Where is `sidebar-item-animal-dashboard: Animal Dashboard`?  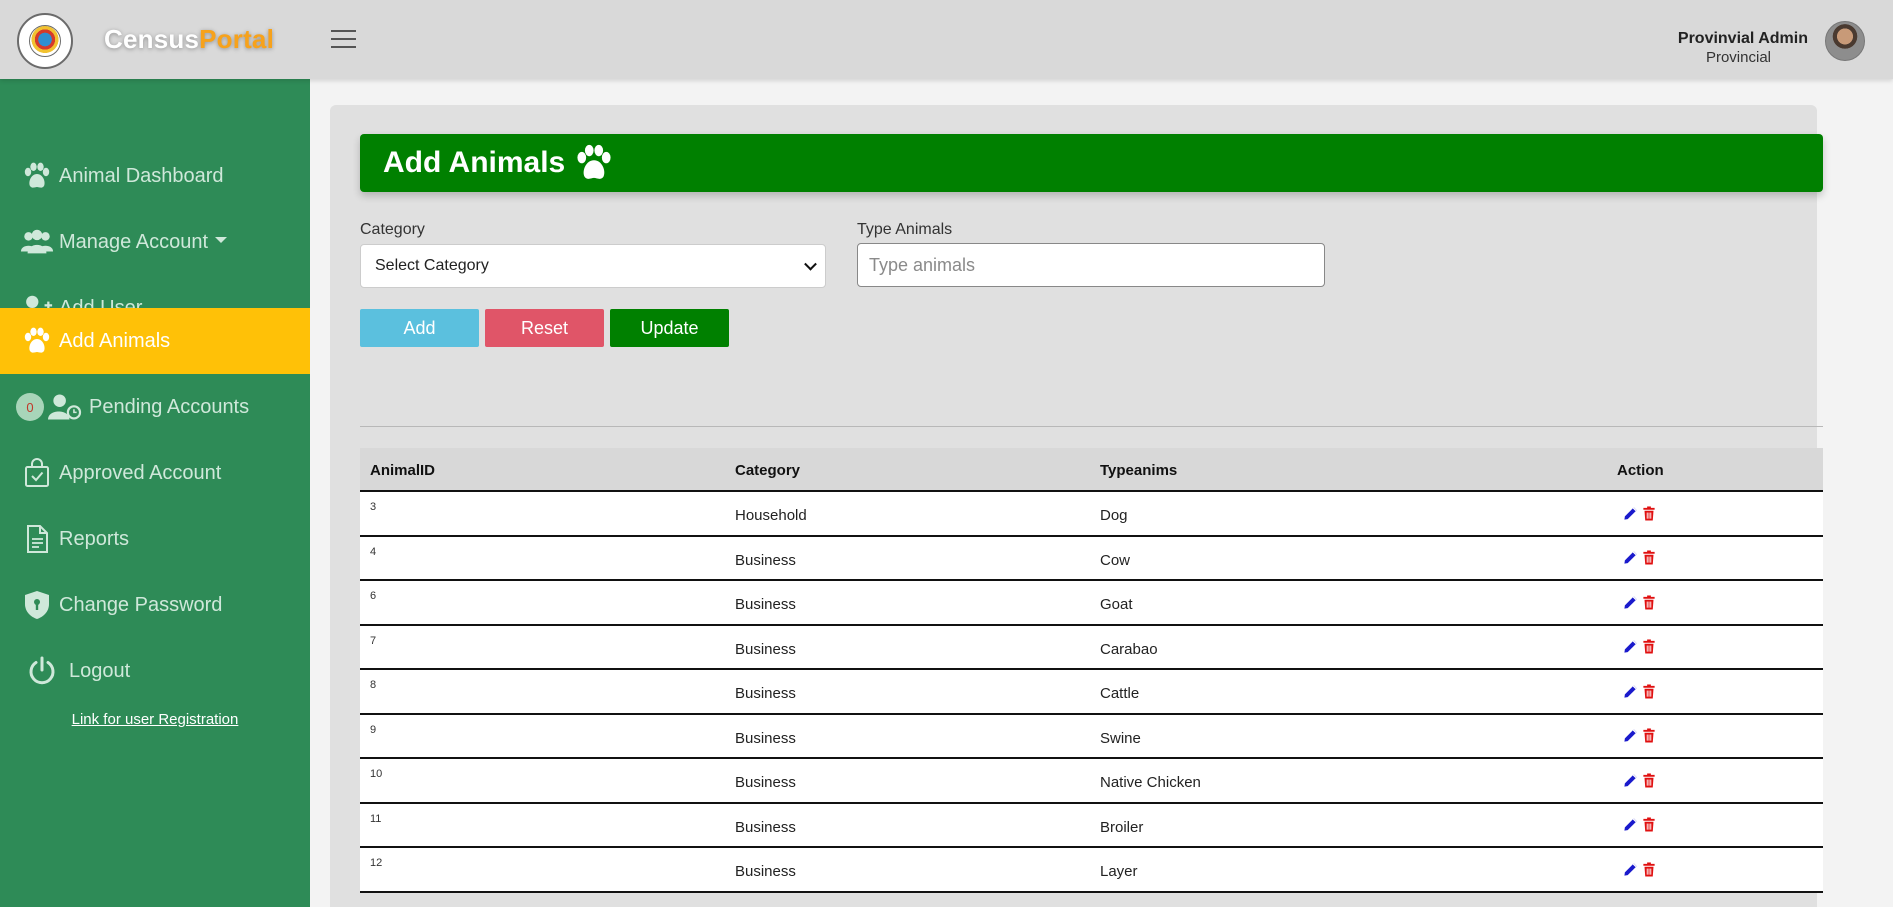
sidebar-item-animal-dashboard: Animal Dashboard is located at coordinates (155, 176).